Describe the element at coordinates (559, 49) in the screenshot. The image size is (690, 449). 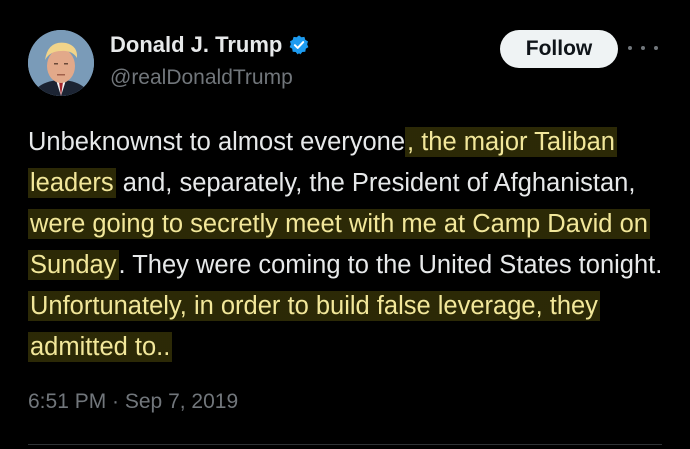
I see `follow-button: Follow` at that location.